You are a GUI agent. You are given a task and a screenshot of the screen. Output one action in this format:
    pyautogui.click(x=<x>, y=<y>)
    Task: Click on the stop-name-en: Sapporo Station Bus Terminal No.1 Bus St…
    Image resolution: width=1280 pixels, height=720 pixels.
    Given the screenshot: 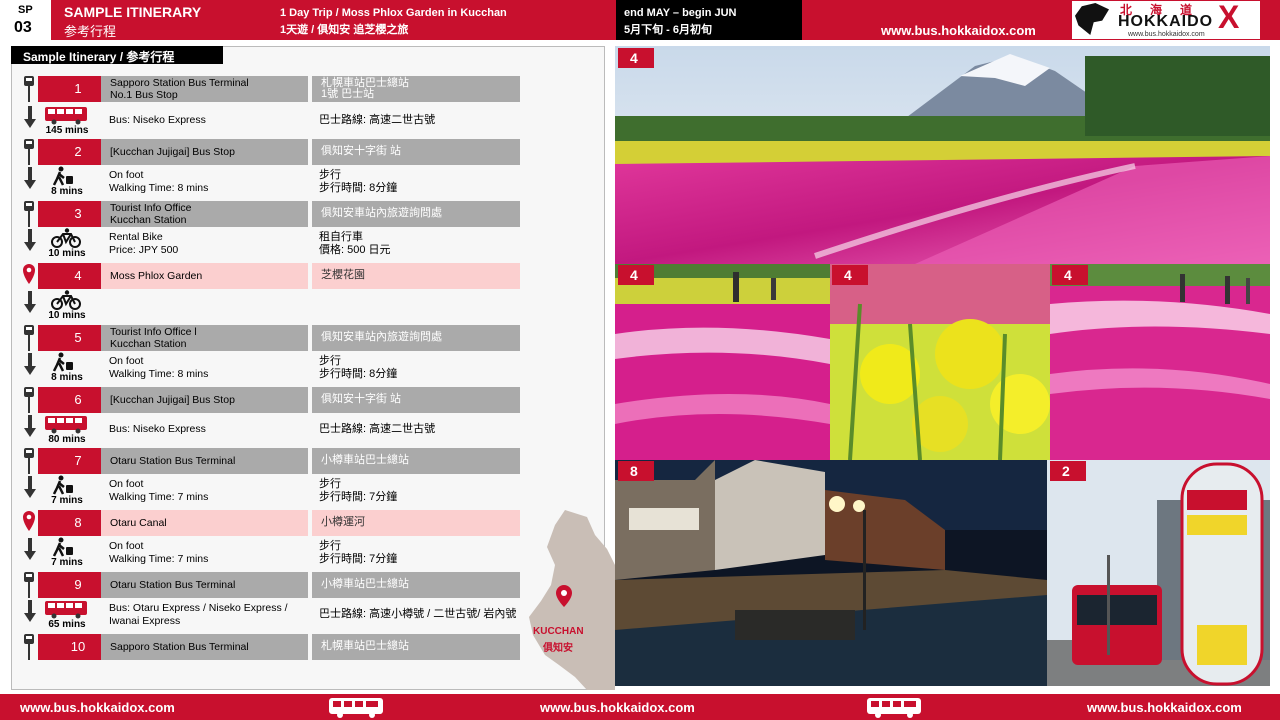 What is the action you would take?
    pyautogui.click(x=204, y=89)
    